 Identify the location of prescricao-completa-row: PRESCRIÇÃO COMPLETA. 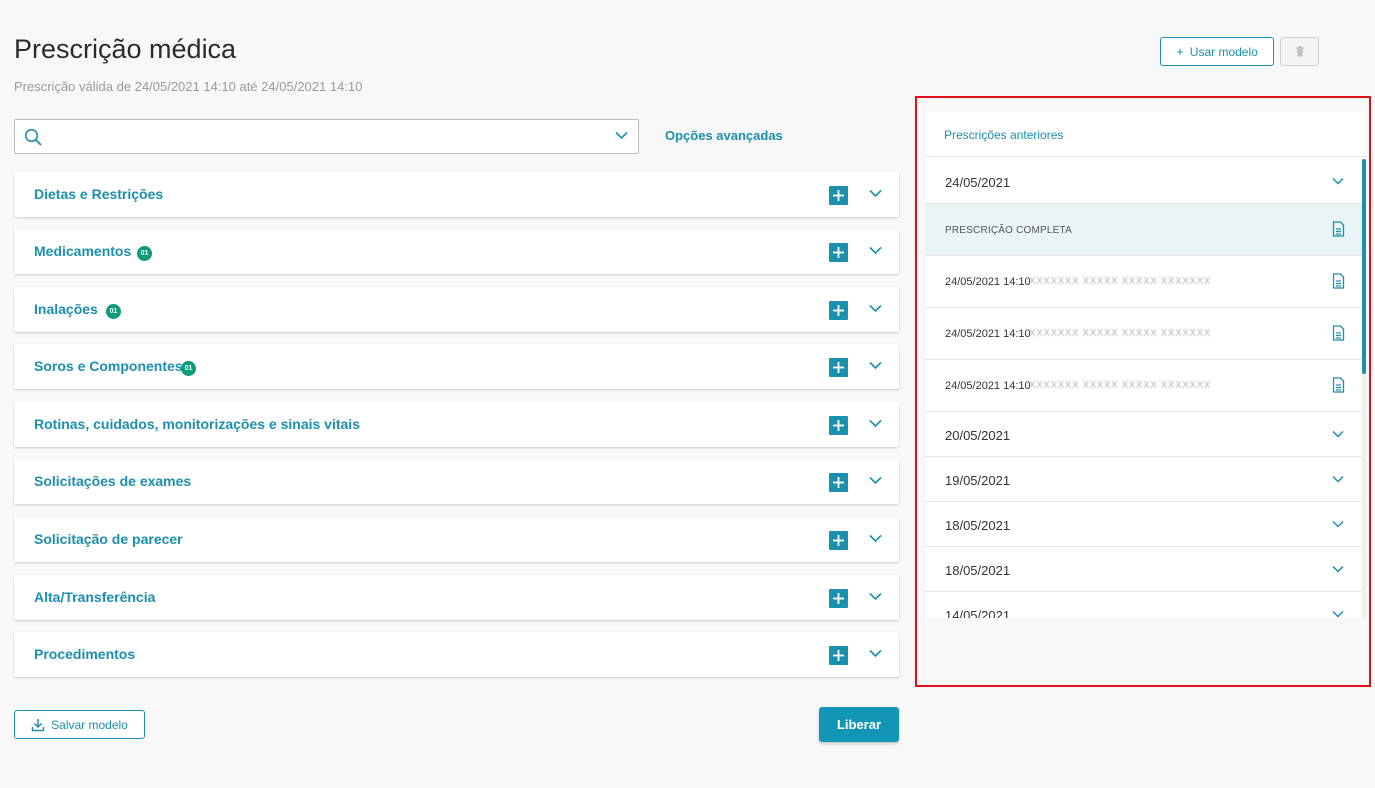
(1143, 230).